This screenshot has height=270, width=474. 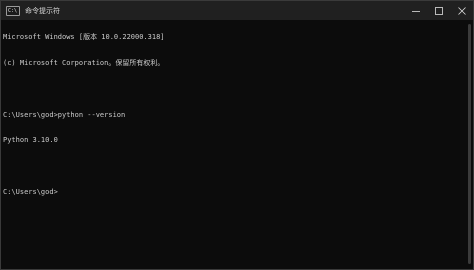 I want to click on console-line: Python 3.10.0, so click(x=30, y=140).